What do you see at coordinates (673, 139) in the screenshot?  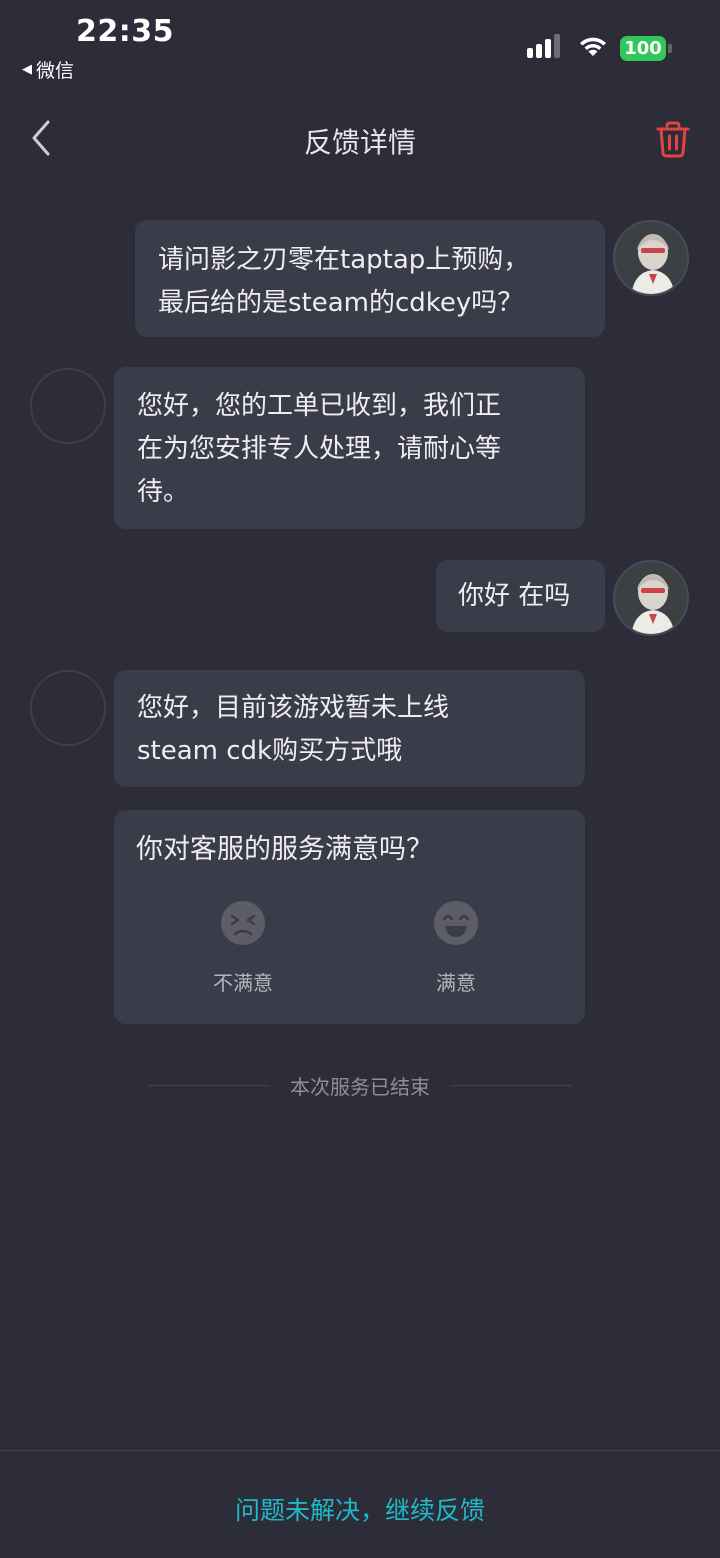 I see `trash-icon` at bounding box center [673, 139].